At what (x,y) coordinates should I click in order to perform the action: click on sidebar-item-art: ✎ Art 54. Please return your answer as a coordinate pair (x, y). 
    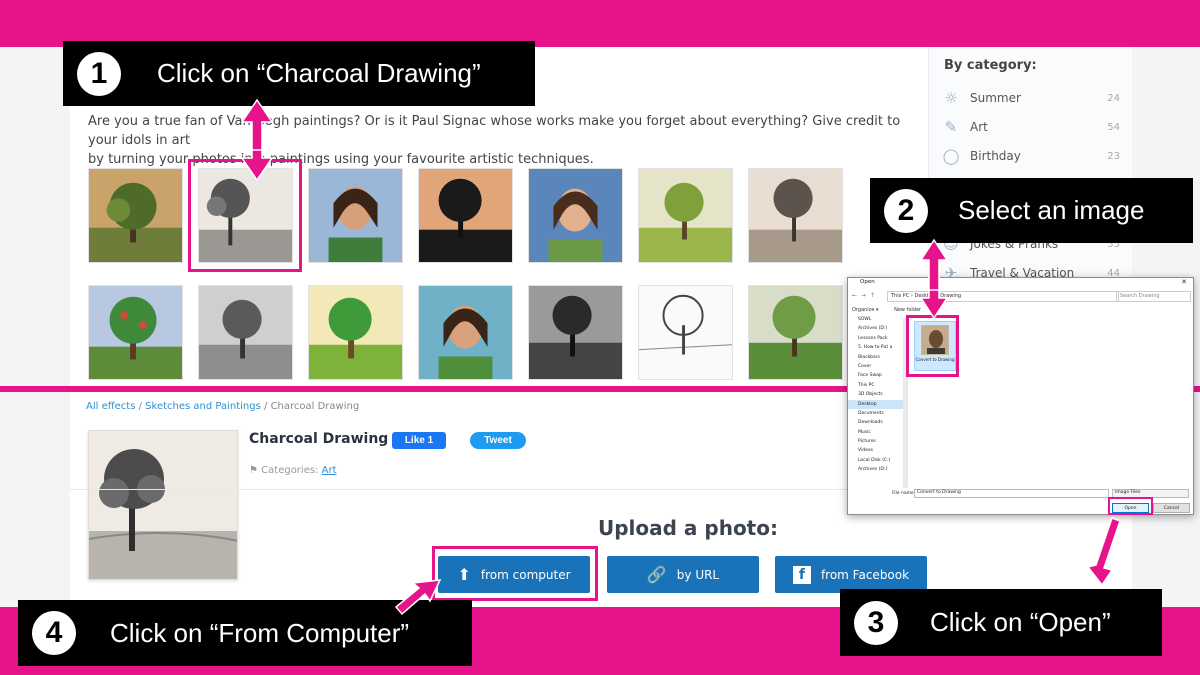
    Looking at the image, I should click on (1030, 127).